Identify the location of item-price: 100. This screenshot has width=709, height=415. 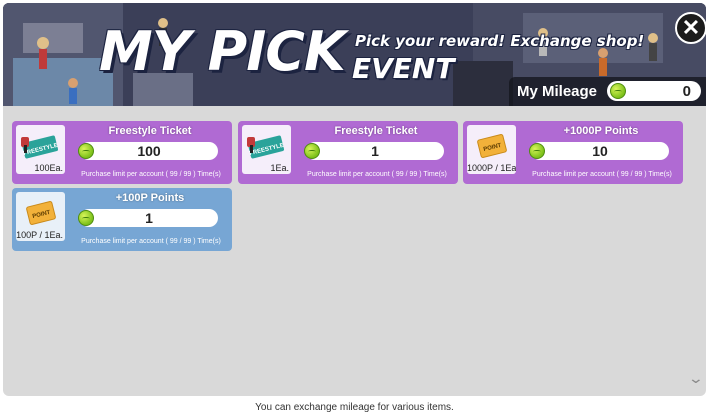
(149, 151).